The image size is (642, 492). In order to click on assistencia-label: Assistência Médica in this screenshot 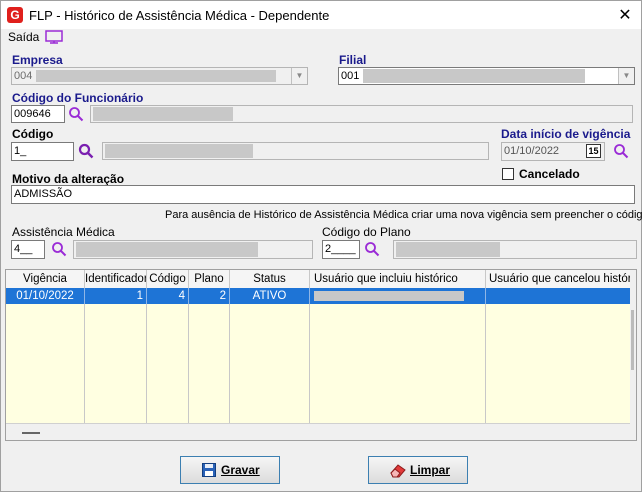, I will do `click(63, 232)`.